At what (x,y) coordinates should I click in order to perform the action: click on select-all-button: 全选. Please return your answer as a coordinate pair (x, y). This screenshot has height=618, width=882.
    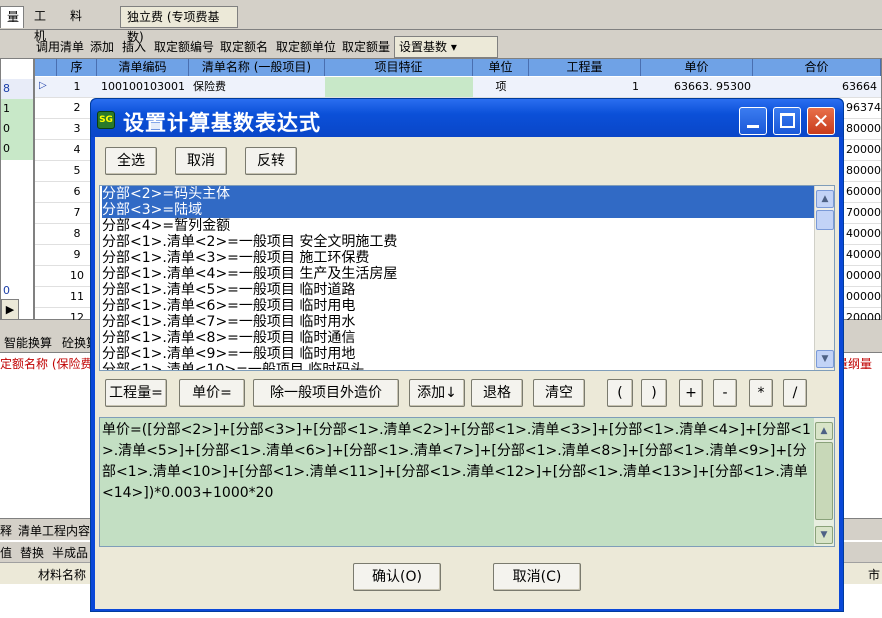
    Looking at the image, I should click on (131, 161).